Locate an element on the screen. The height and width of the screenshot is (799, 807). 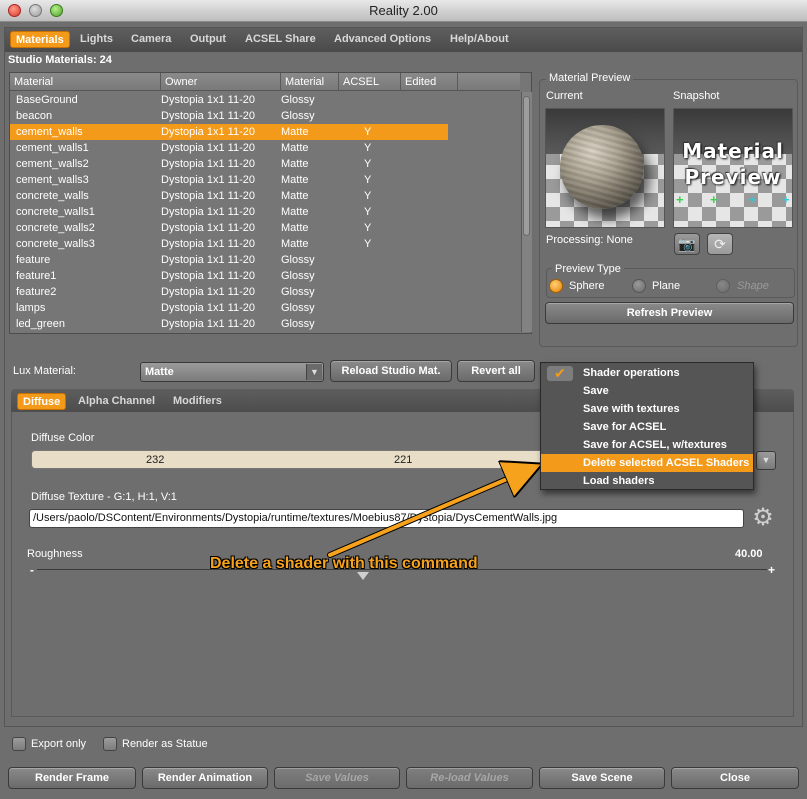
menu-item: Save is located at coordinates (647, 391).